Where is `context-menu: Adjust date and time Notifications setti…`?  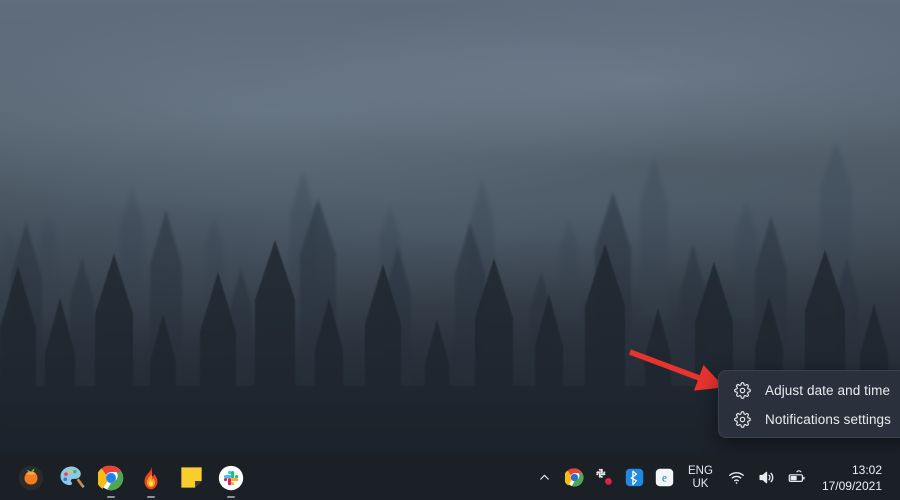
context-menu: Adjust date and time Notifications setti… is located at coordinates (809, 404).